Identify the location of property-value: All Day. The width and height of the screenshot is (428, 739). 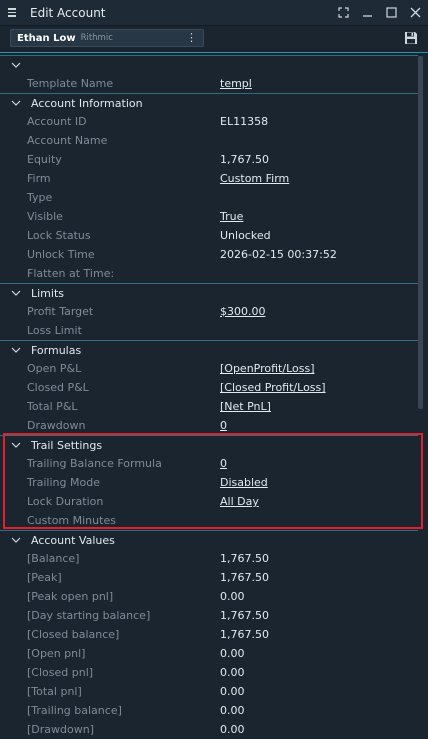
(239, 501).